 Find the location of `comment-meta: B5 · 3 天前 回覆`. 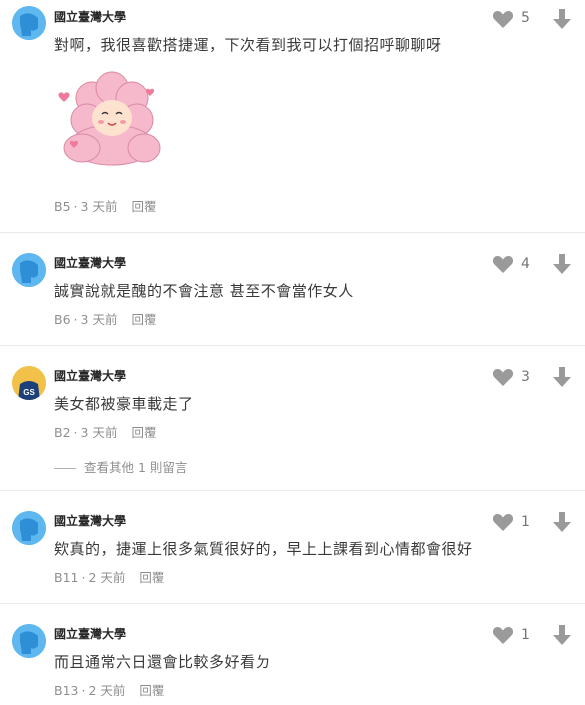

comment-meta: B5 · 3 天前 回覆 is located at coordinates (105, 205).